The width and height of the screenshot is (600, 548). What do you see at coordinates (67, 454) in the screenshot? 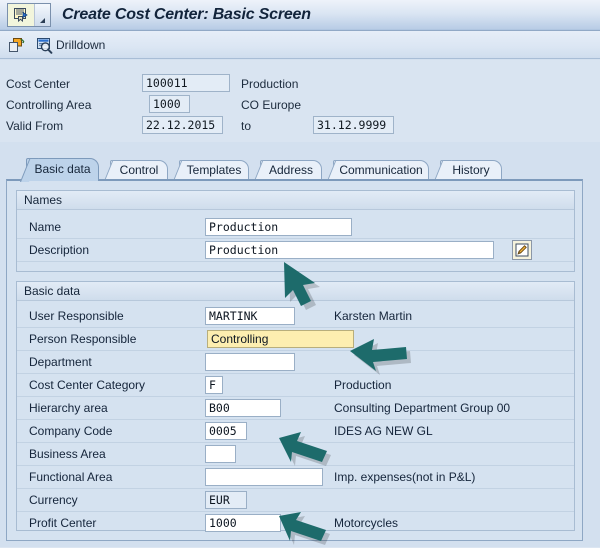
I see `business-area-label: Business Area` at bounding box center [67, 454].